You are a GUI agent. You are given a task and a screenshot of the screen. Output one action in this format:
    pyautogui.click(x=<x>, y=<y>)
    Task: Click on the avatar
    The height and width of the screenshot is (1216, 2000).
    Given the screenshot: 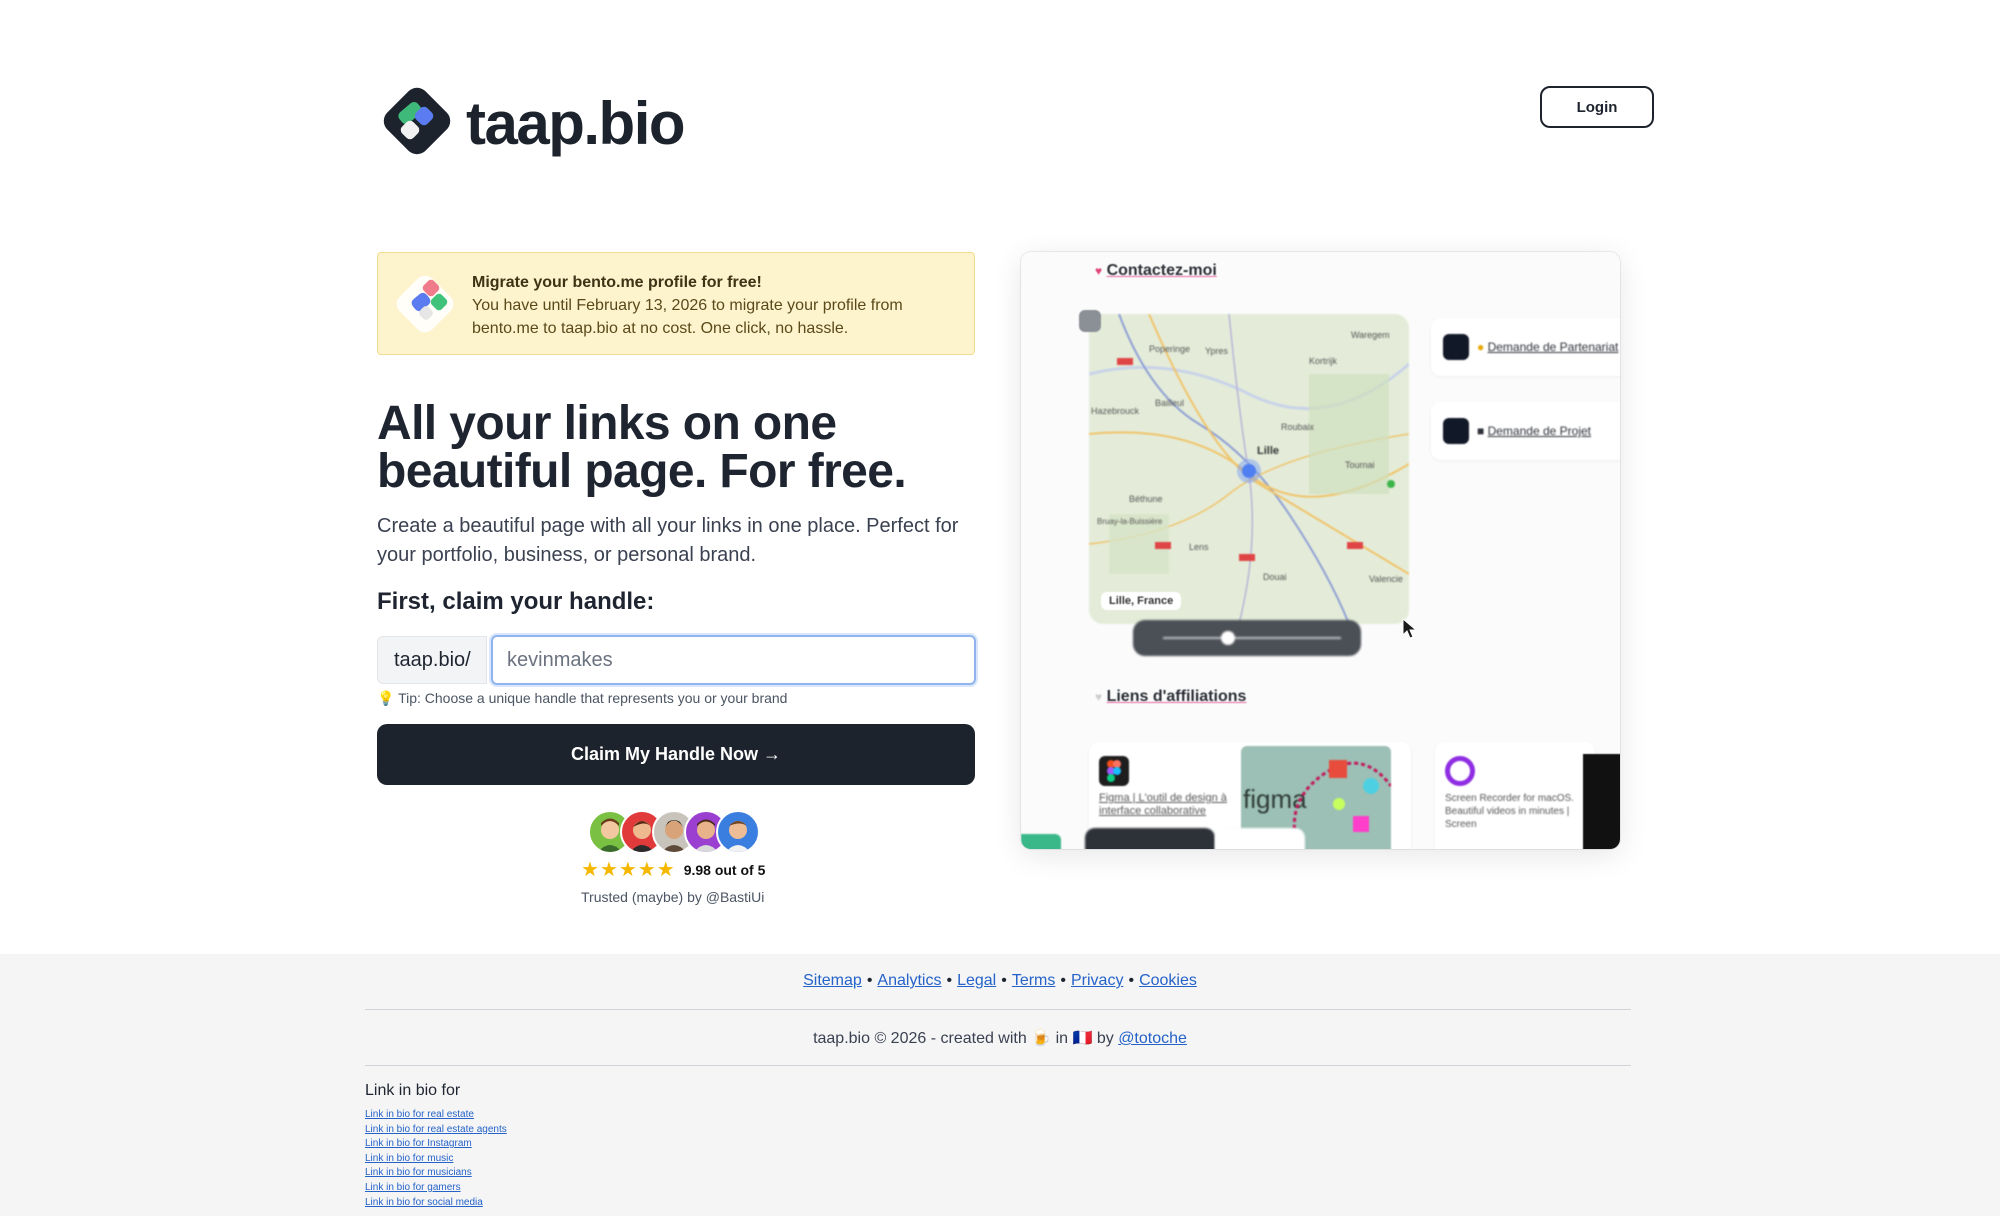 What is the action you would take?
    pyautogui.click(x=738, y=832)
    